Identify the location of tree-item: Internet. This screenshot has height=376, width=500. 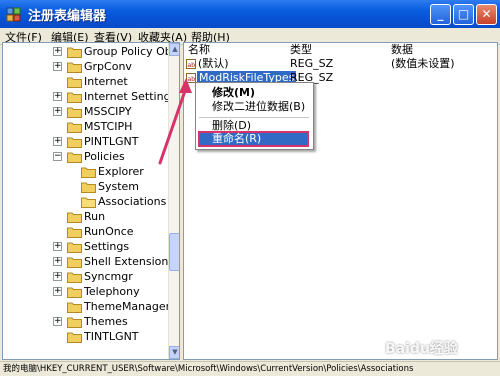
(85, 81).